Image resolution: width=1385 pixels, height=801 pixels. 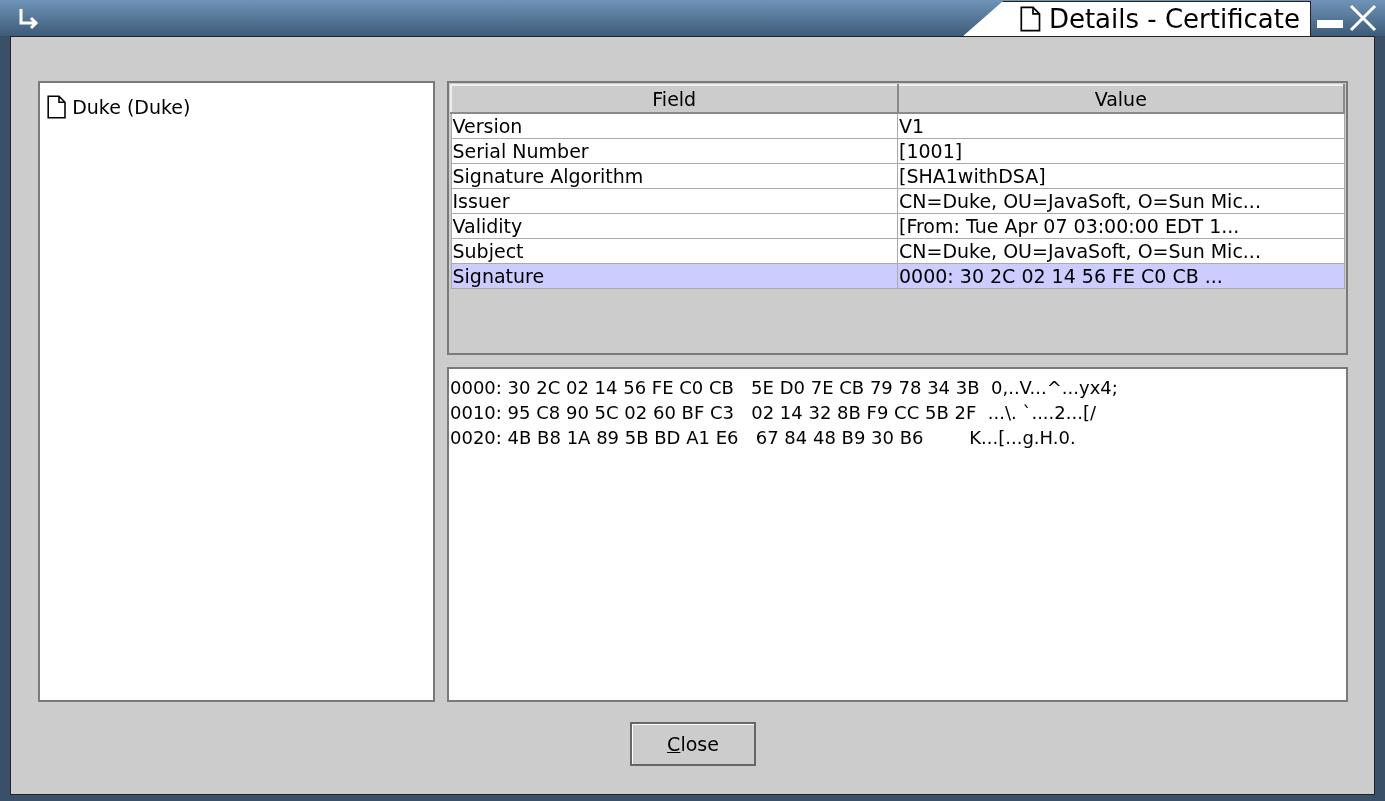 What do you see at coordinates (1363, 18) in the screenshot?
I see `close-icon` at bounding box center [1363, 18].